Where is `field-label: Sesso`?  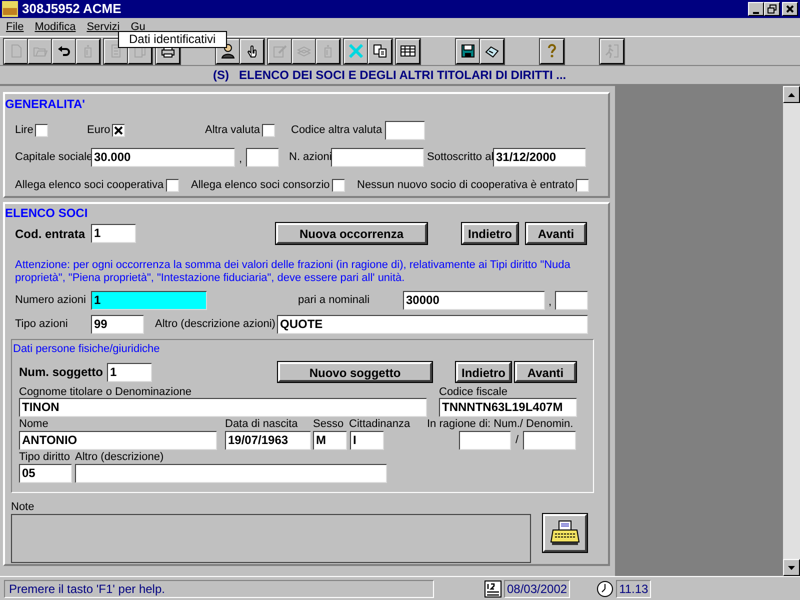 field-label: Sesso is located at coordinates (329, 424).